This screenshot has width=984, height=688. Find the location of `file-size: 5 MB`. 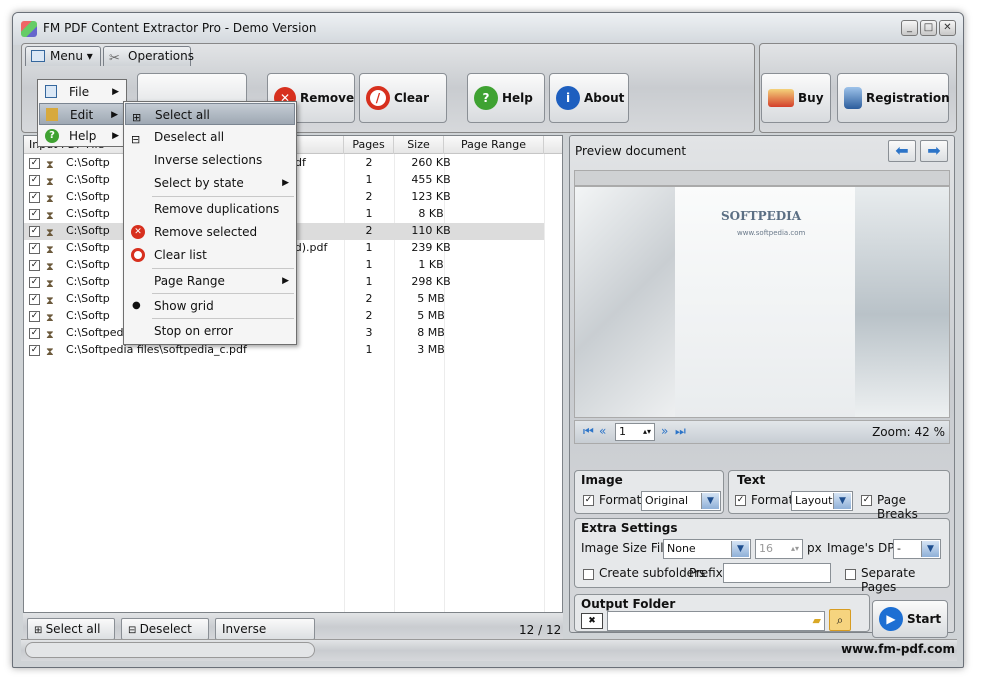

file-size: 5 MB is located at coordinates (431, 315).